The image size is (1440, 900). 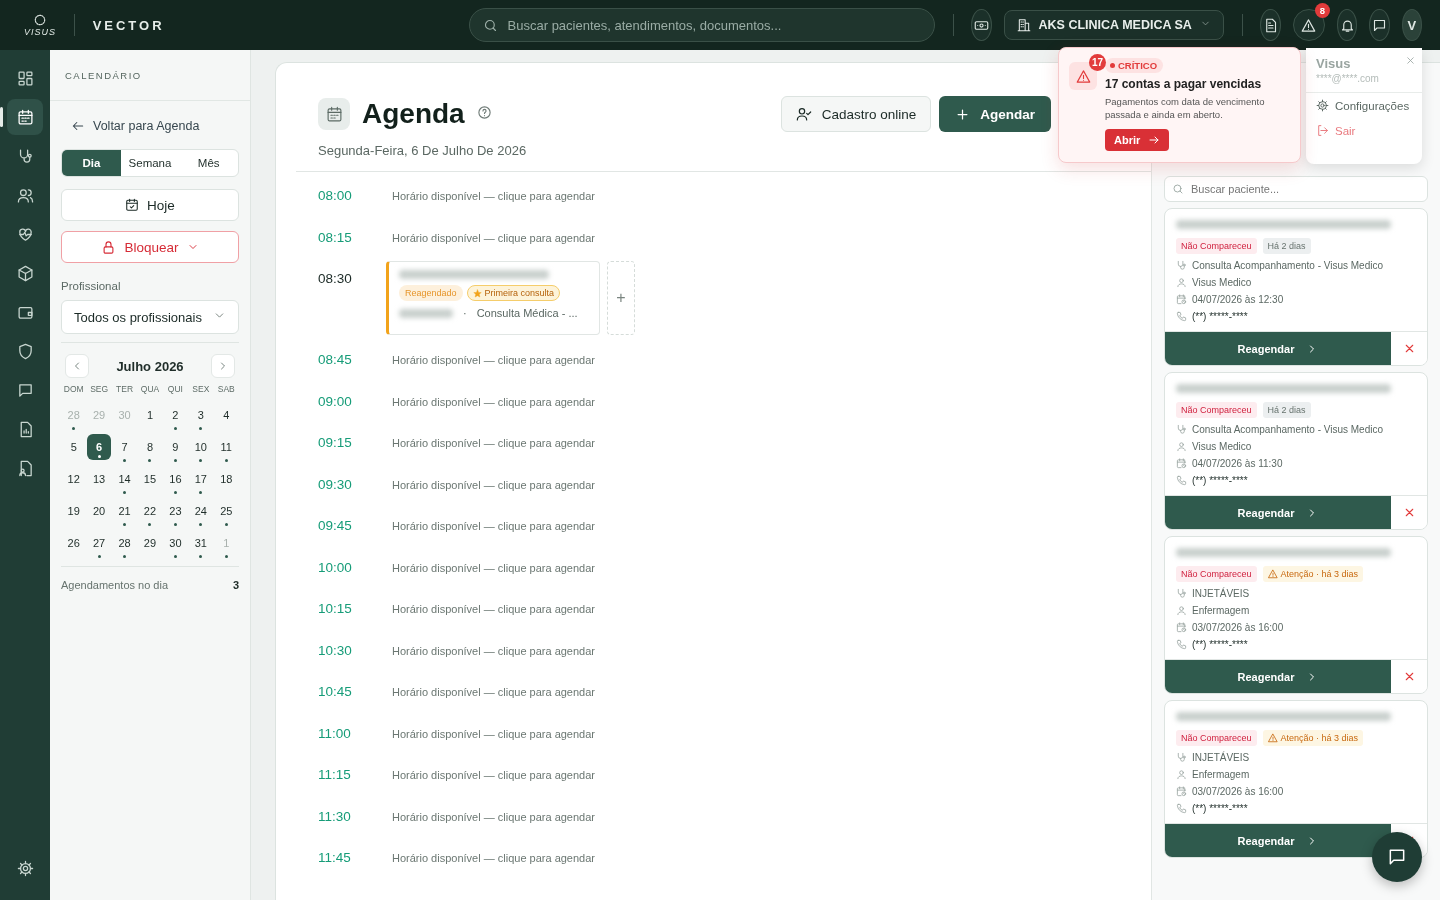 I want to click on calendar-day: 6, so click(x=99, y=447).